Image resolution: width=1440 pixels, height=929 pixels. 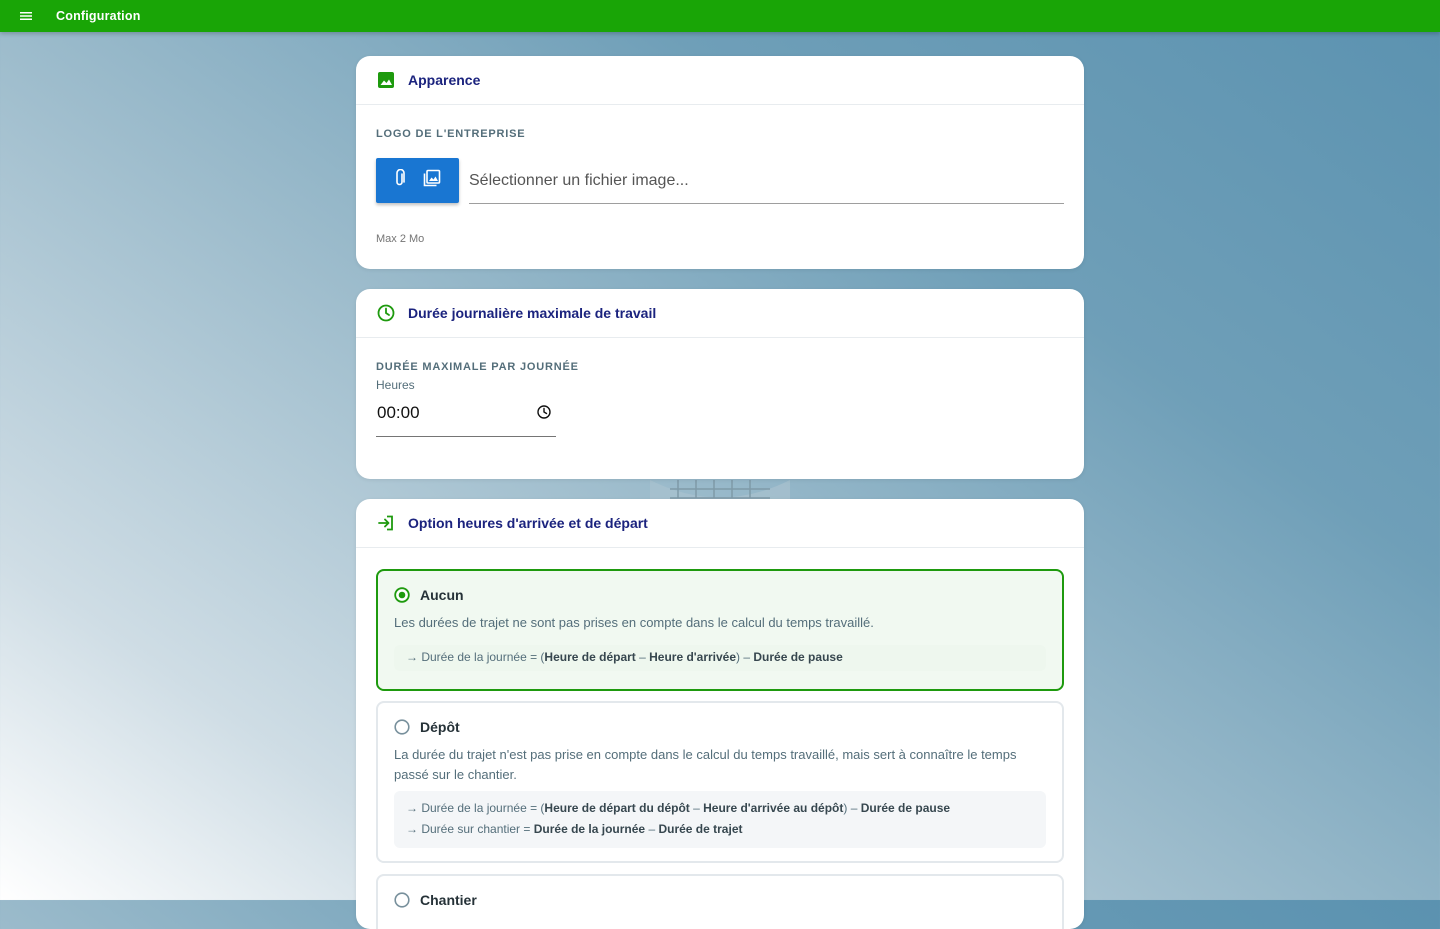 I want to click on max-duration-time-input: 00:00, so click(x=466, y=417).